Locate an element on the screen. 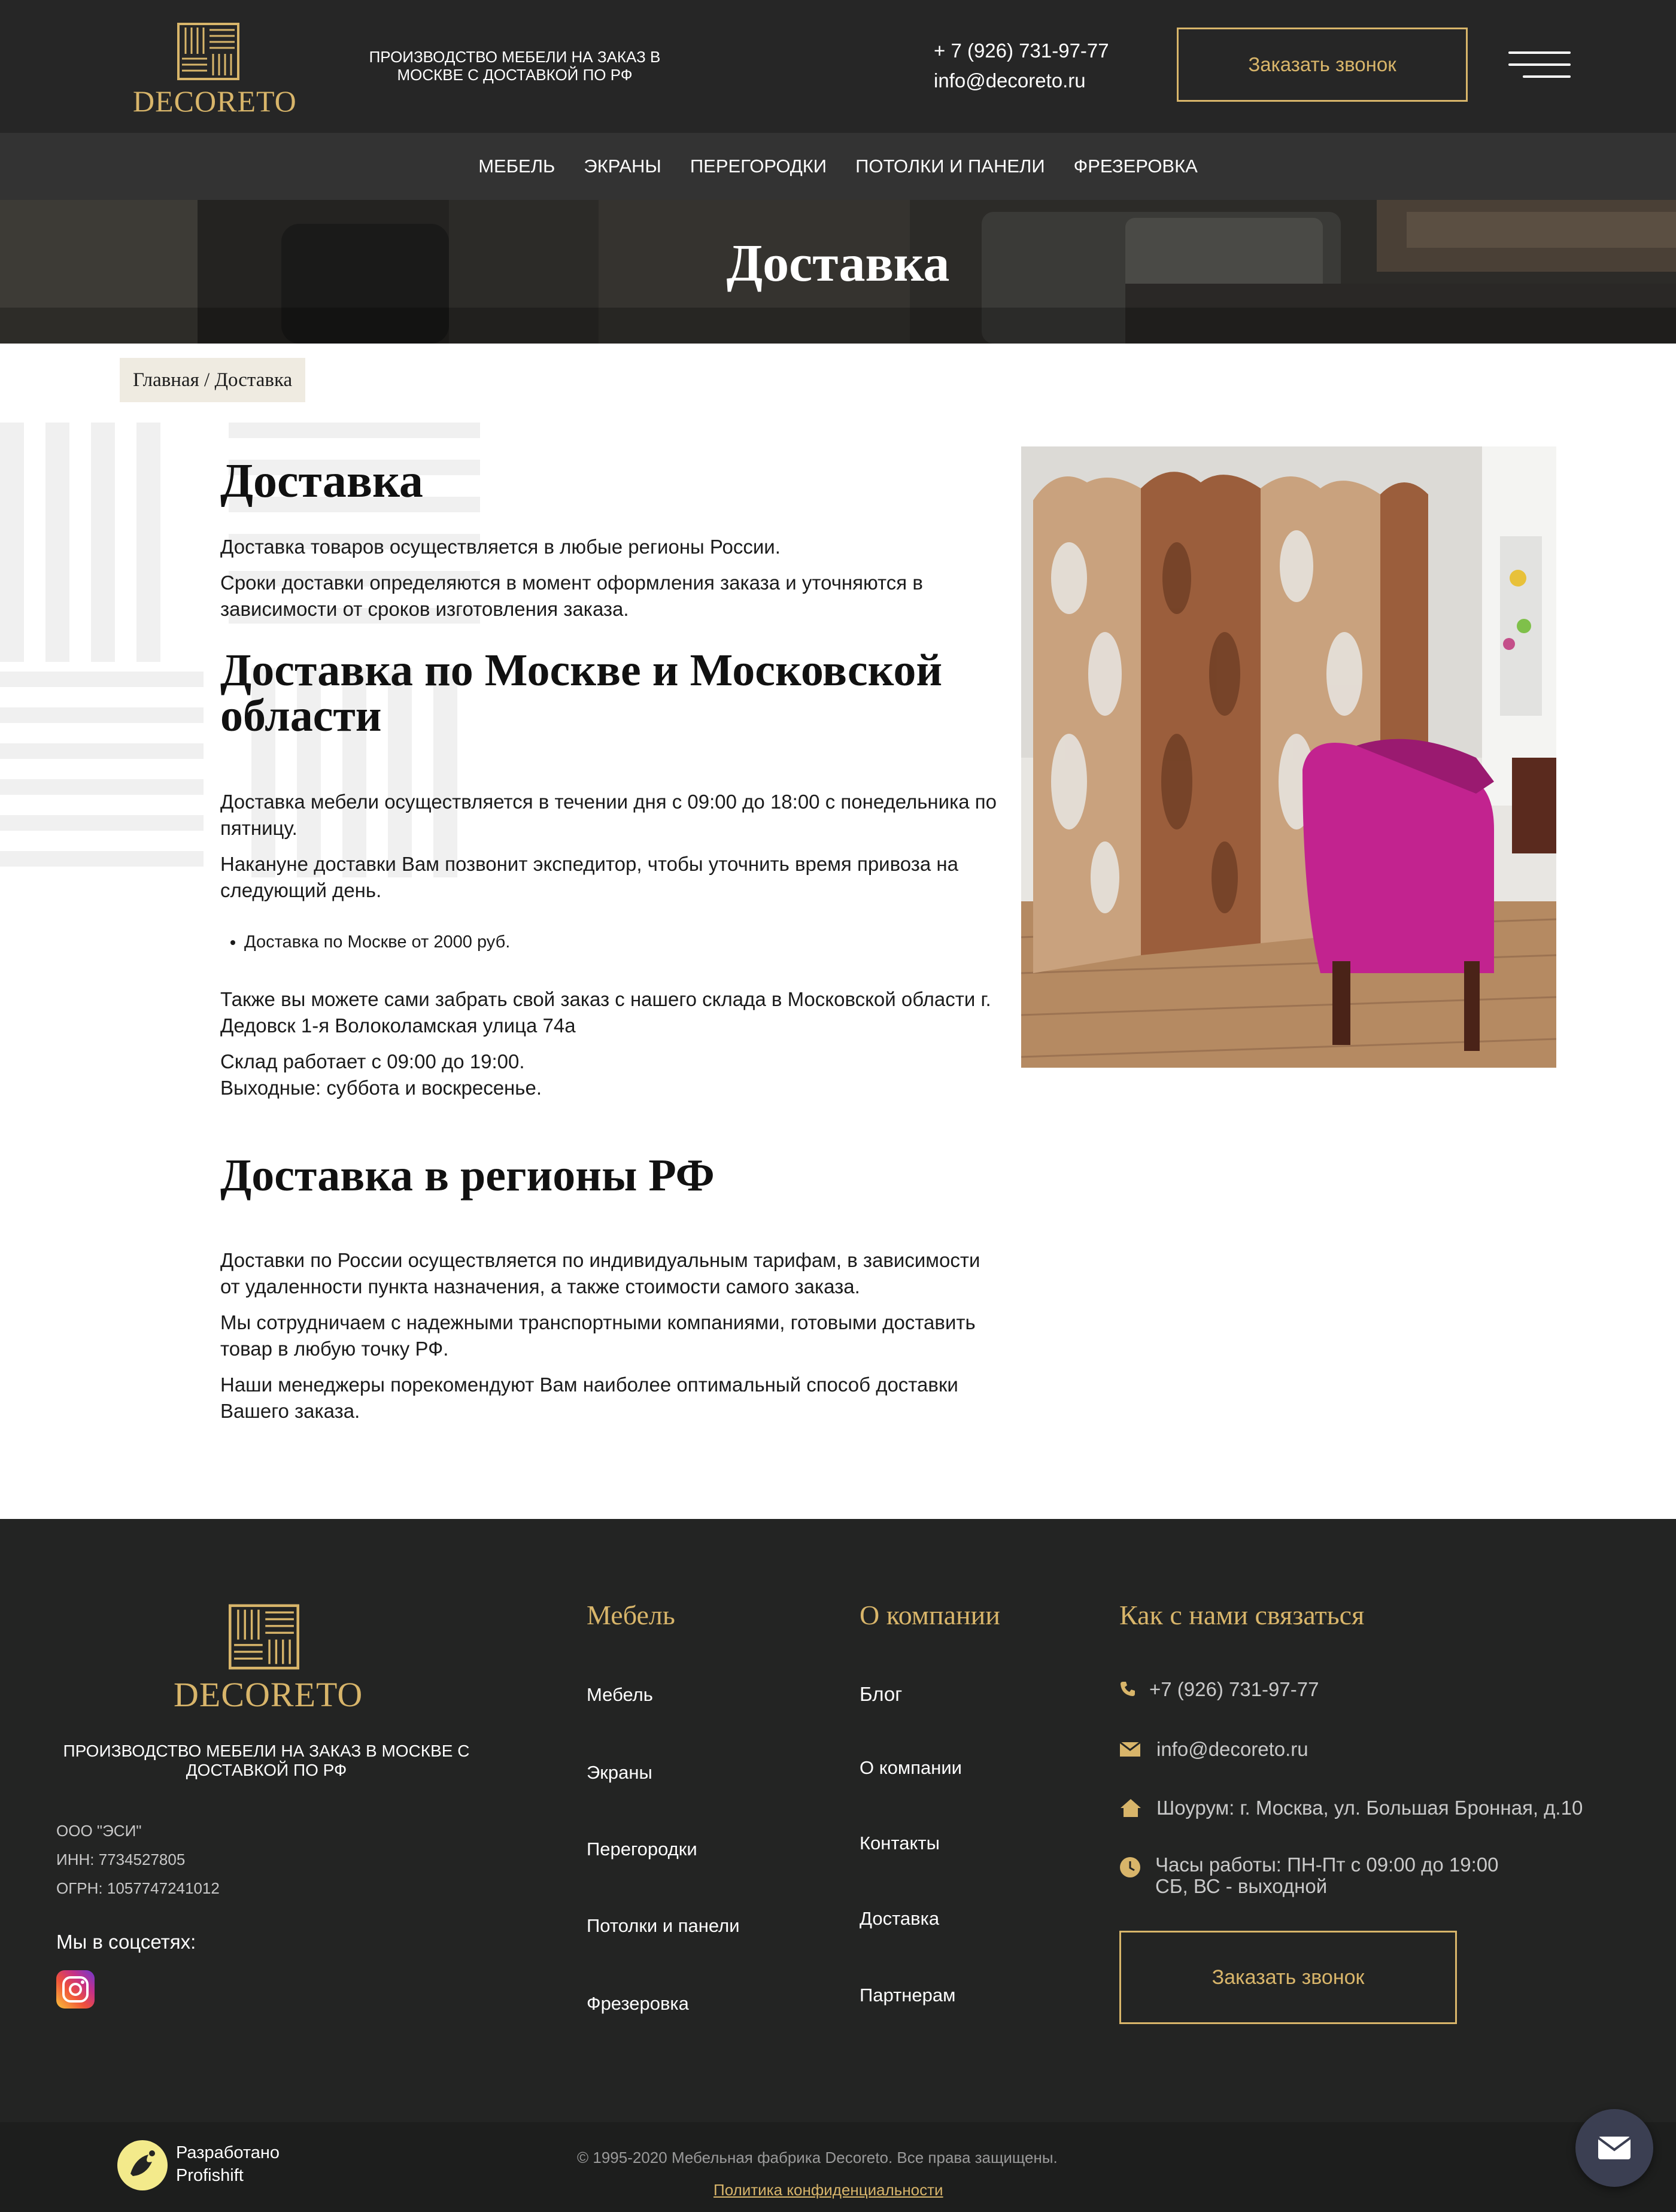  instagram-icon is located at coordinates (75, 1989).